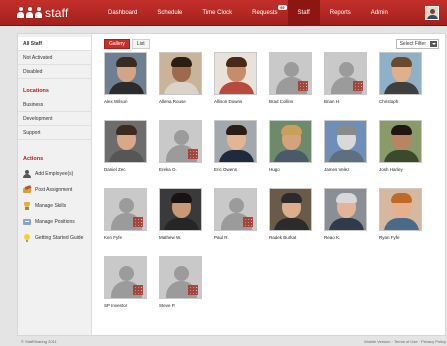 The height and width of the screenshot is (346, 447). I want to click on staff-card: Paul R., so click(239, 214).